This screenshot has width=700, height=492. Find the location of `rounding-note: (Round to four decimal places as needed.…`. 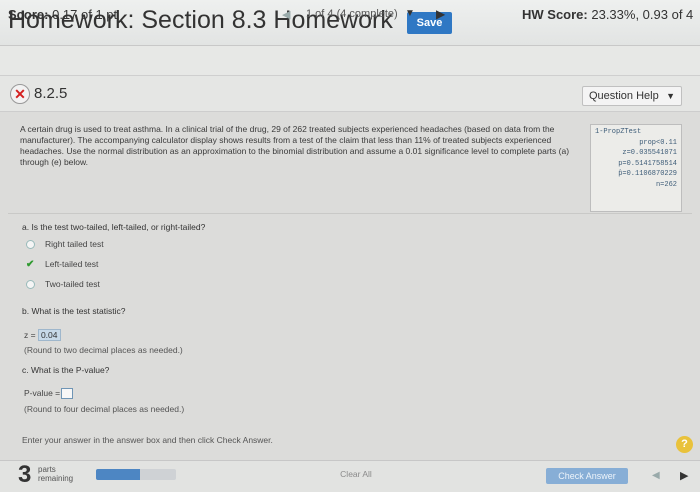

rounding-note: (Round to four decimal places as needed.… is located at coordinates (104, 409).